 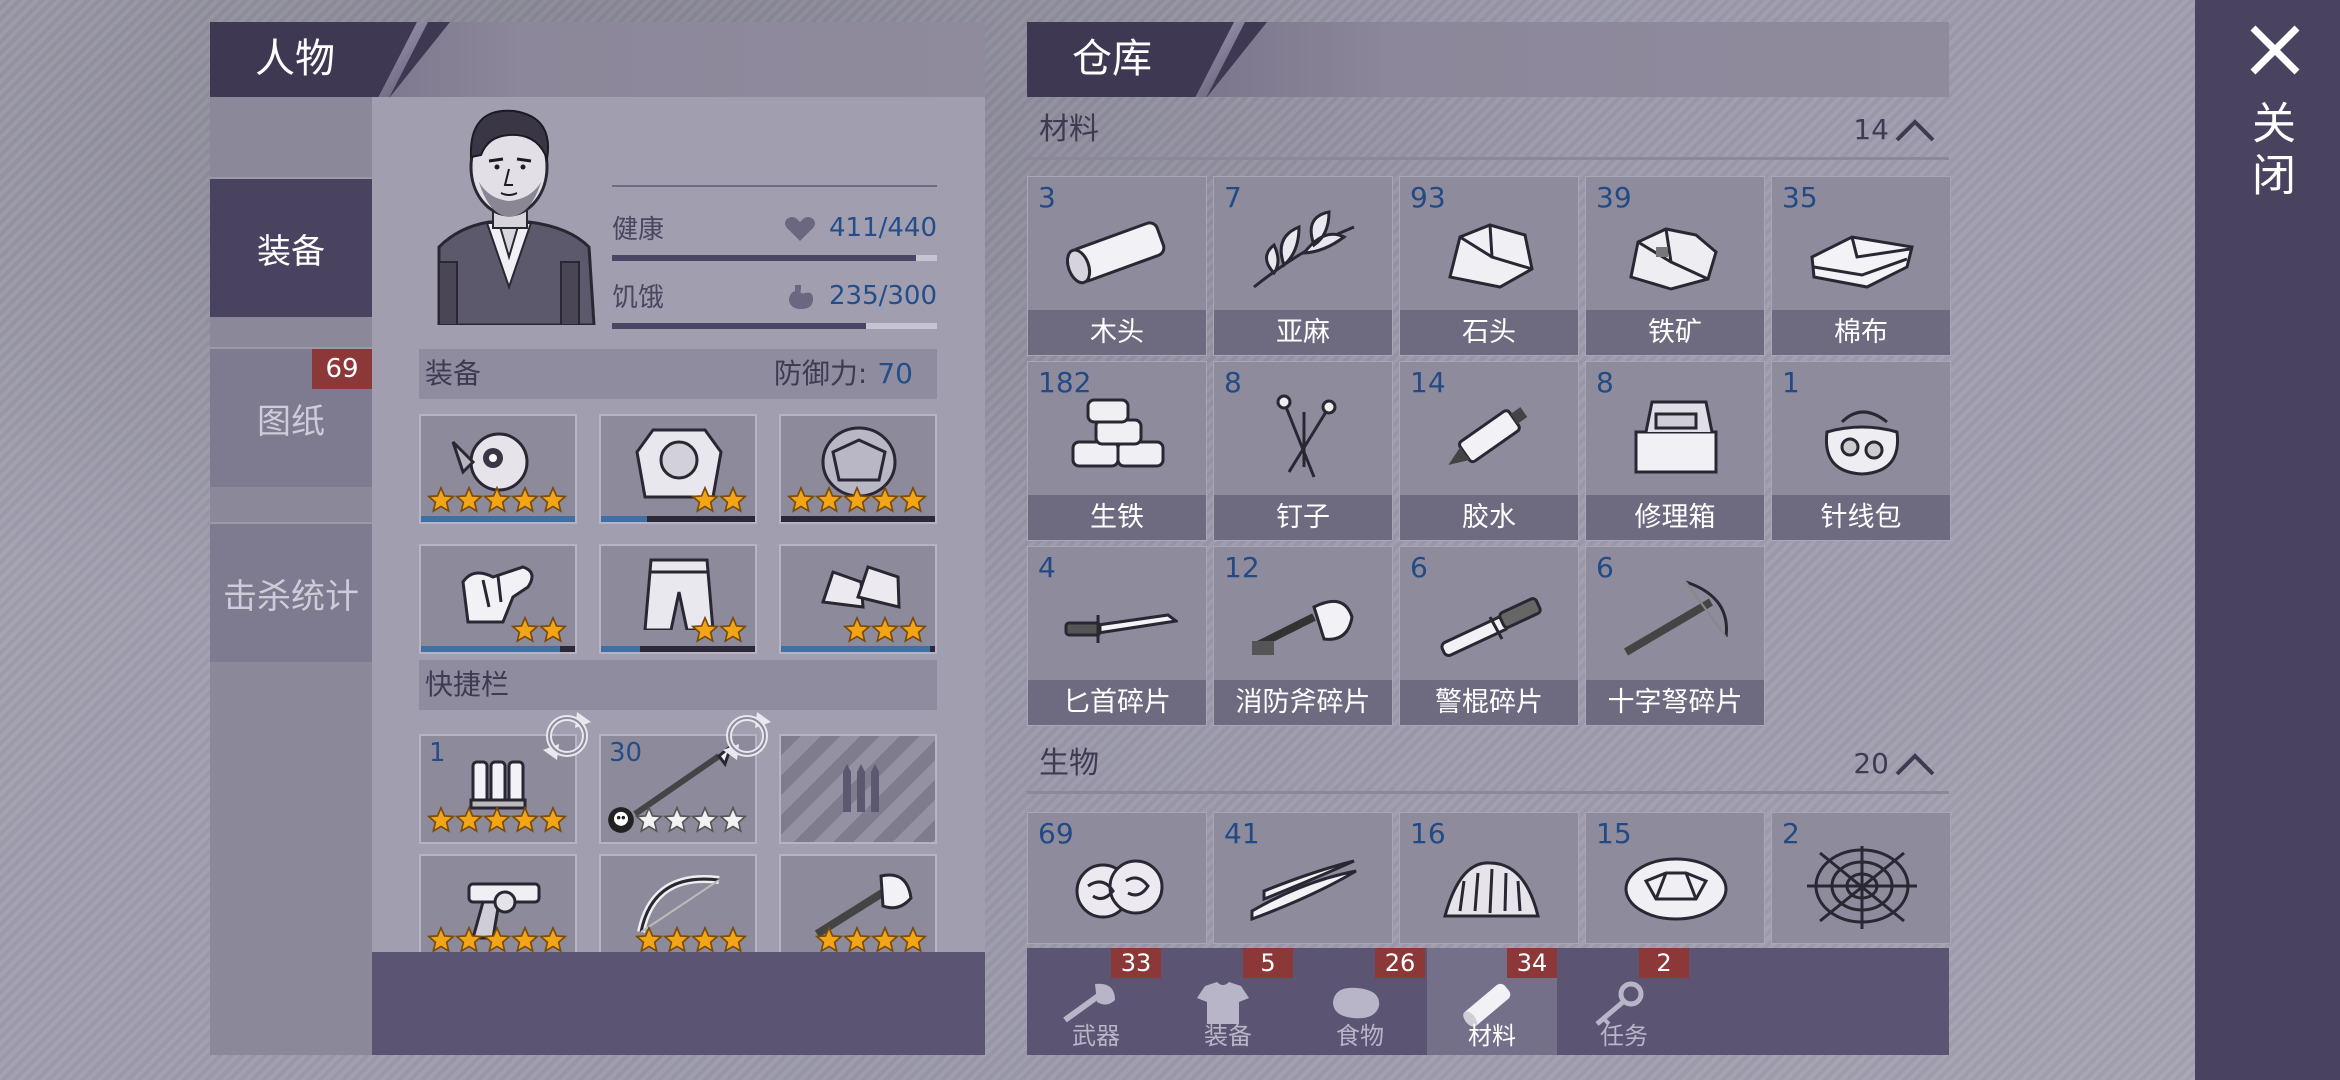 What do you see at coordinates (1304, 249) in the screenshot?
I see `flax-icon` at bounding box center [1304, 249].